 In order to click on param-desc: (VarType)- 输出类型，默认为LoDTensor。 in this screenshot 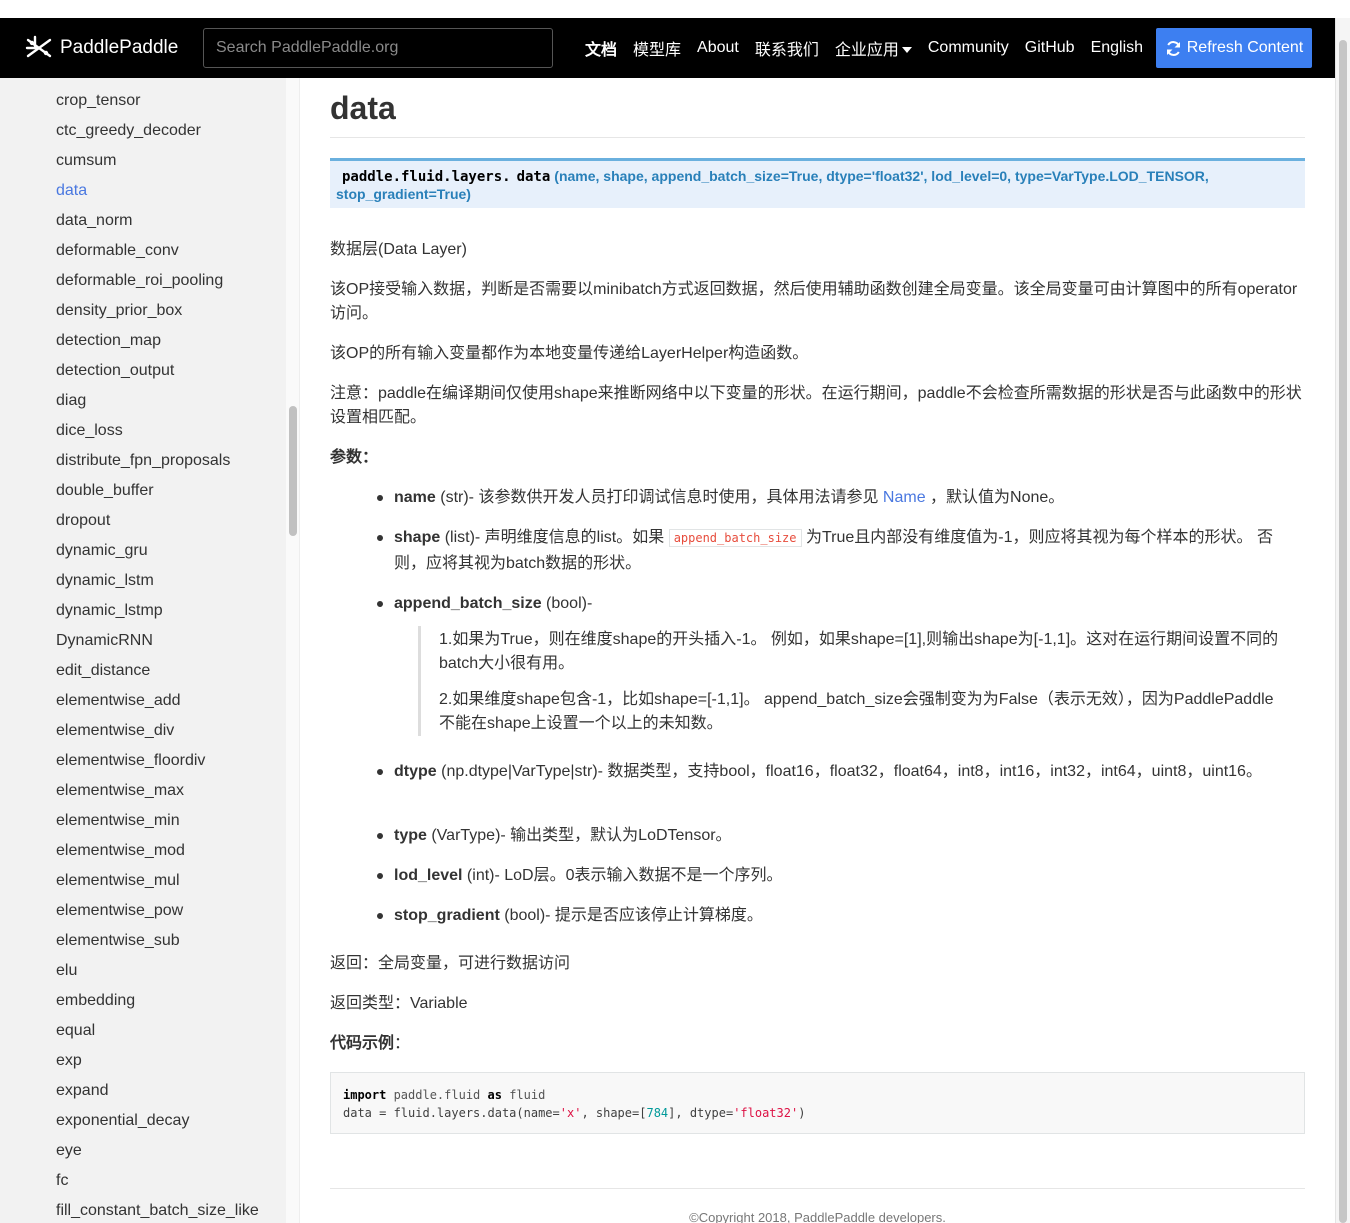, I will do `click(579, 835)`.